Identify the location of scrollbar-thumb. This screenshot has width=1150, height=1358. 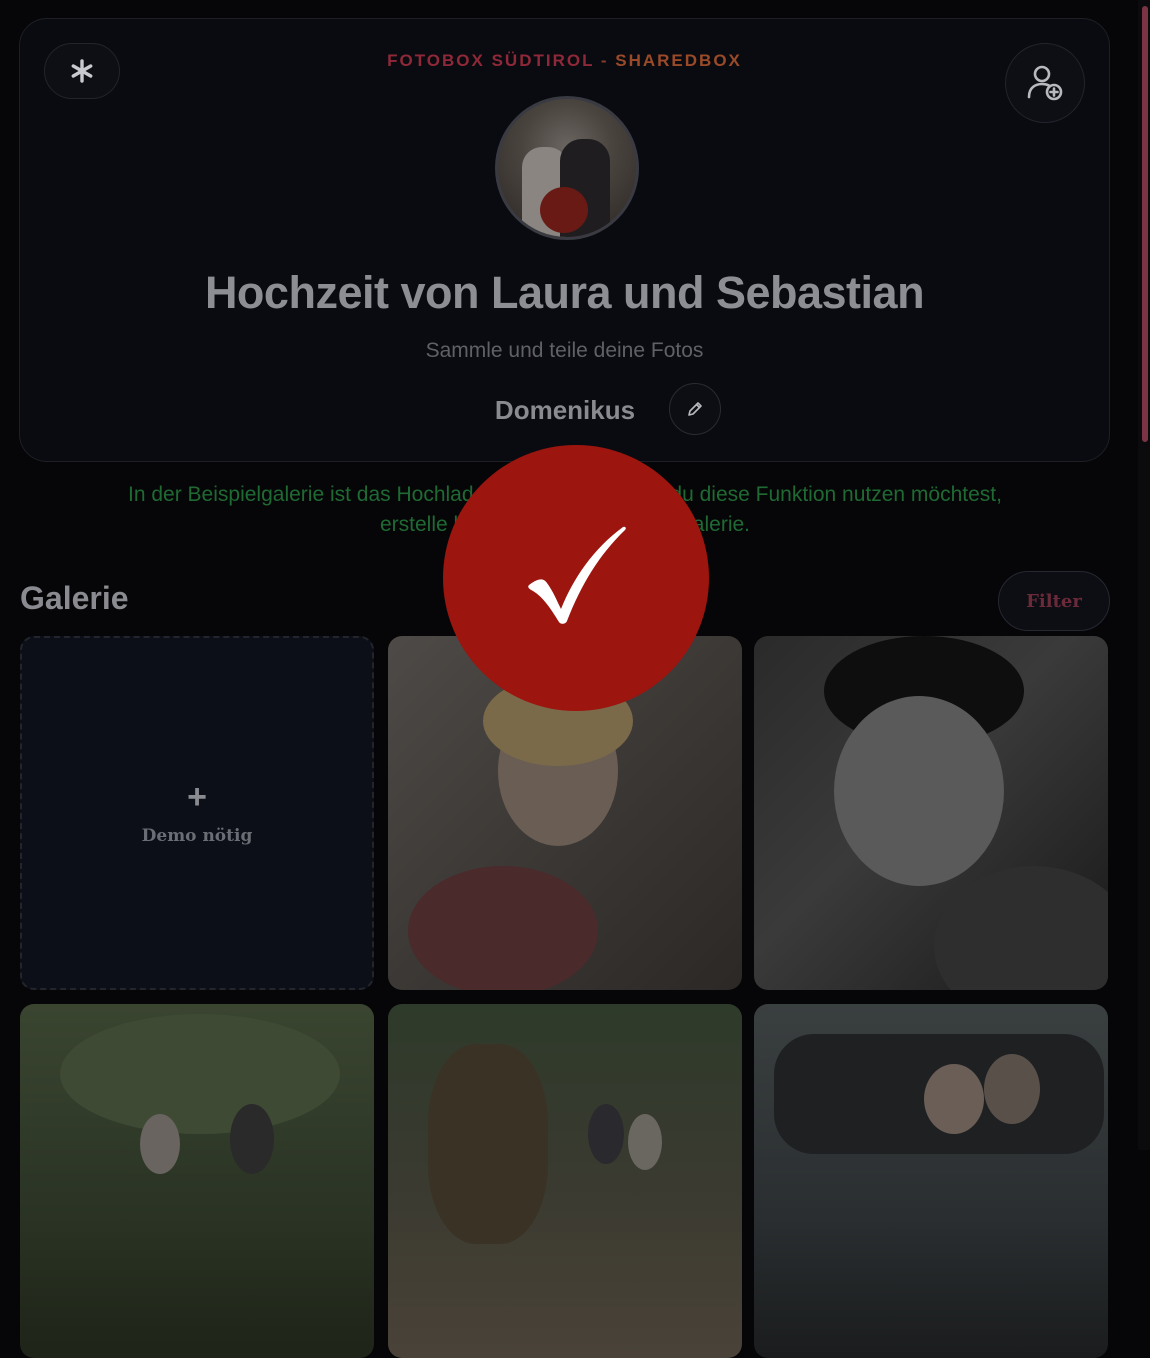
(1145, 224).